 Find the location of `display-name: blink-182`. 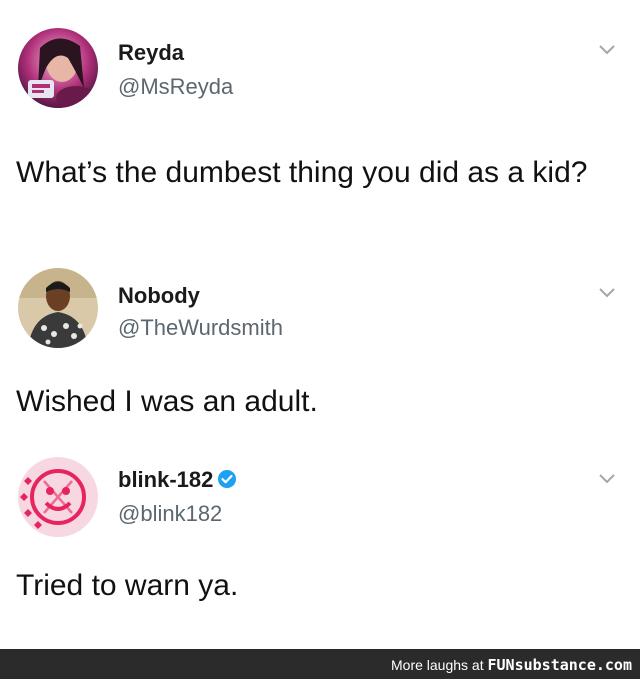

display-name: blink-182 is located at coordinates (177, 480).